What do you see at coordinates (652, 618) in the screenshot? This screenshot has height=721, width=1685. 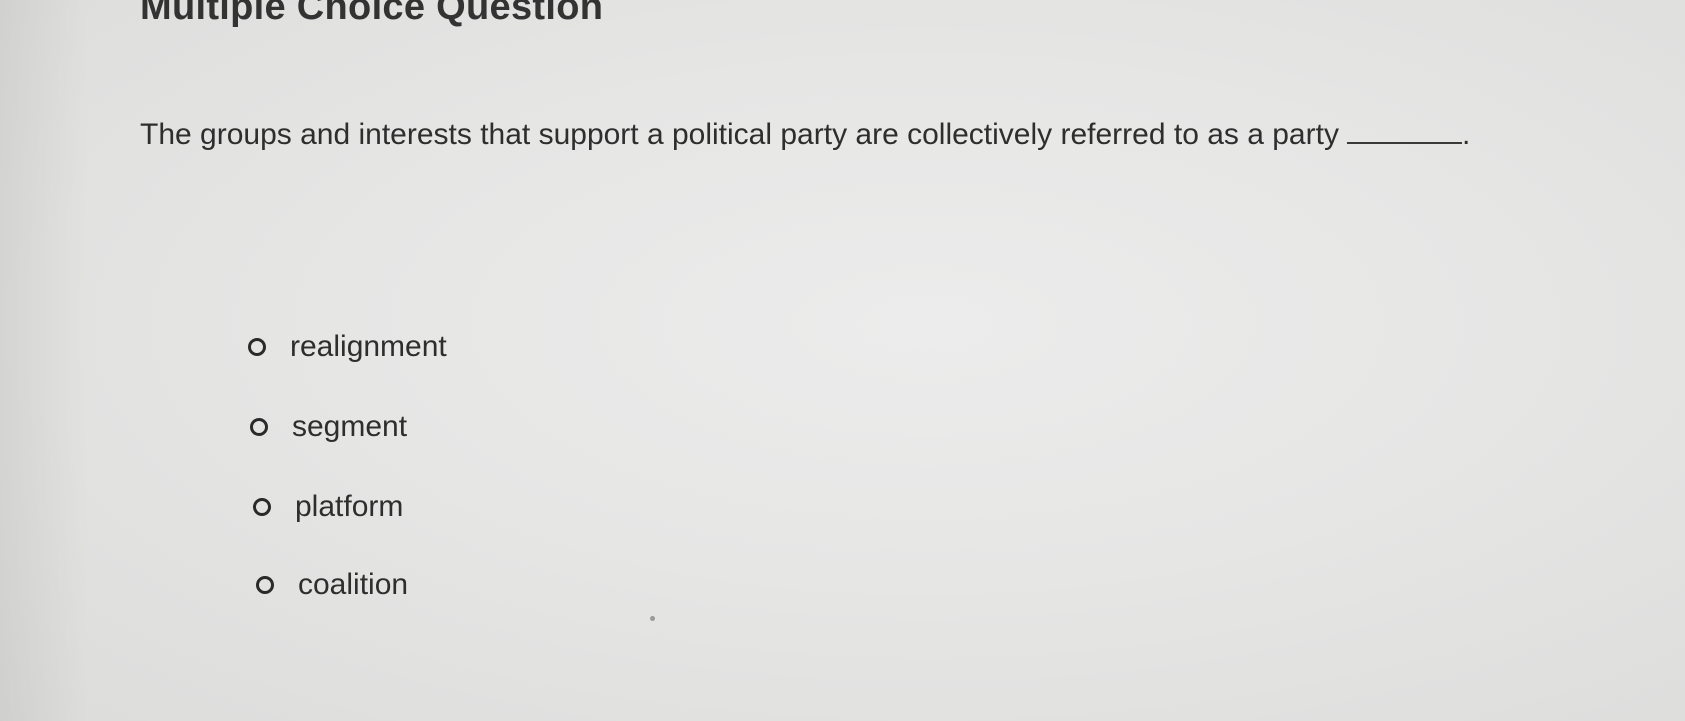 I see `screen-speck` at bounding box center [652, 618].